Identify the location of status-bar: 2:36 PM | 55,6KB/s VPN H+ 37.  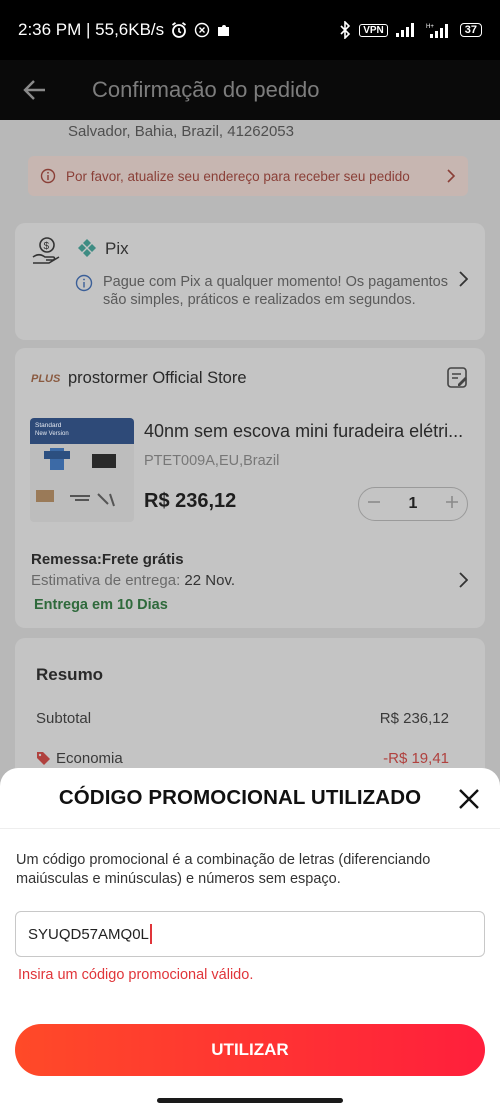
(250, 30).